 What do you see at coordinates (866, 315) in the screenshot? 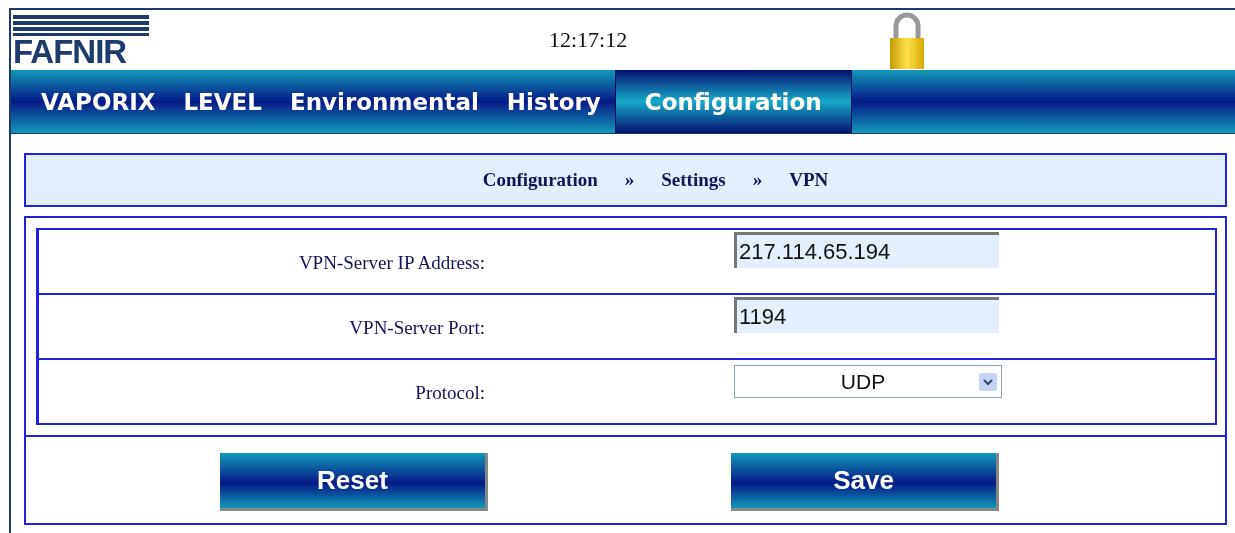
I see `input-field: 1194` at bounding box center [866, 315].